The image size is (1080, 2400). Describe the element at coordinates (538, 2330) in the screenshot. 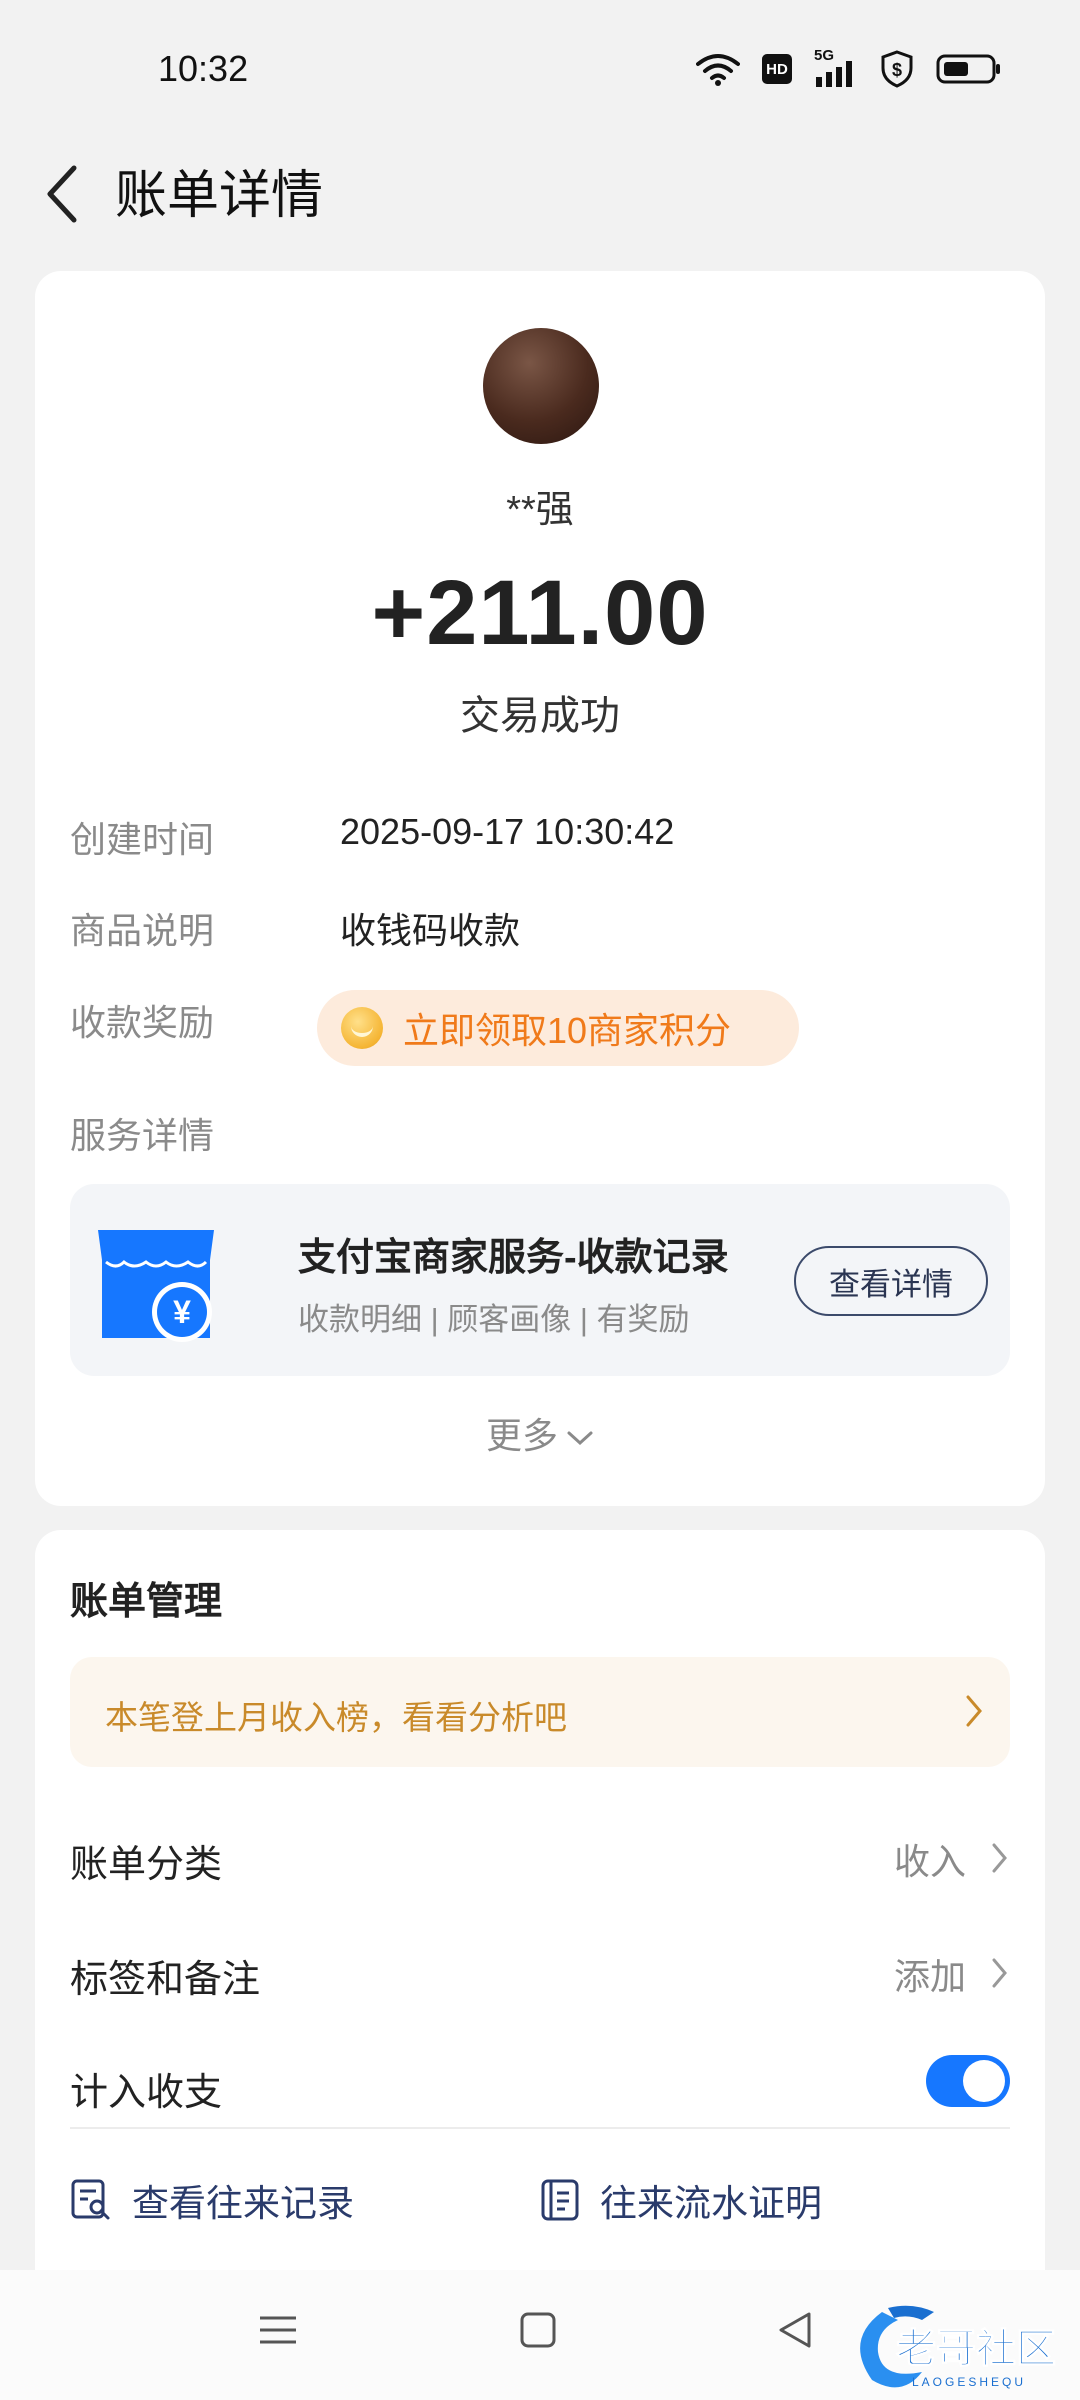

I see `home-icon` at that location.